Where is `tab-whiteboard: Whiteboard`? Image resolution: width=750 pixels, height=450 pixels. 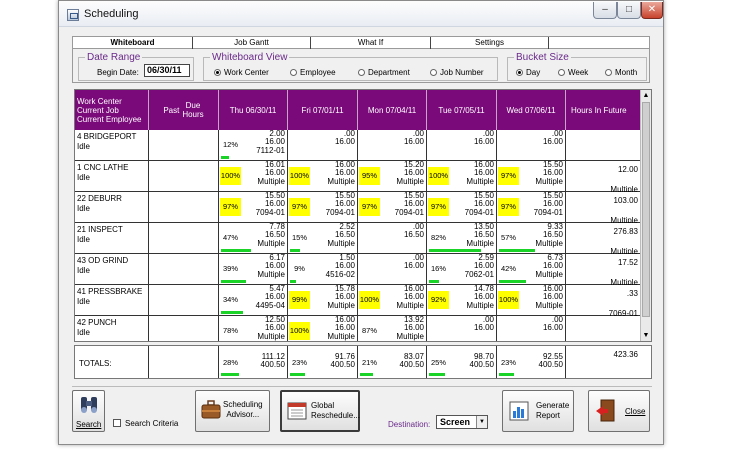
tab-whiteboard: Whiteboard is located at coordinates (133, 43).